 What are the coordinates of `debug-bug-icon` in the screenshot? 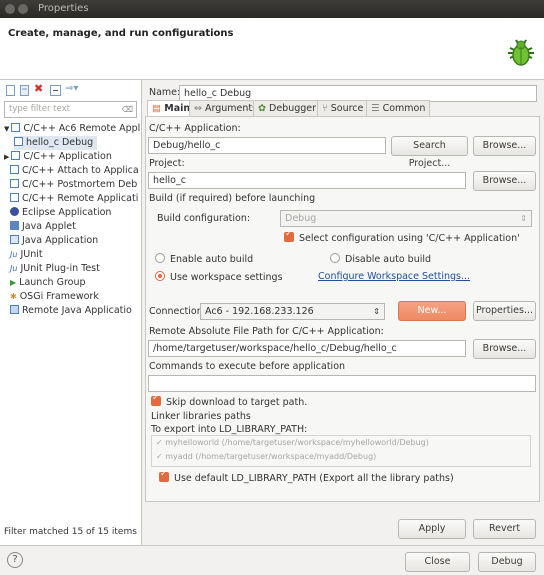 It's located at (521, 52).